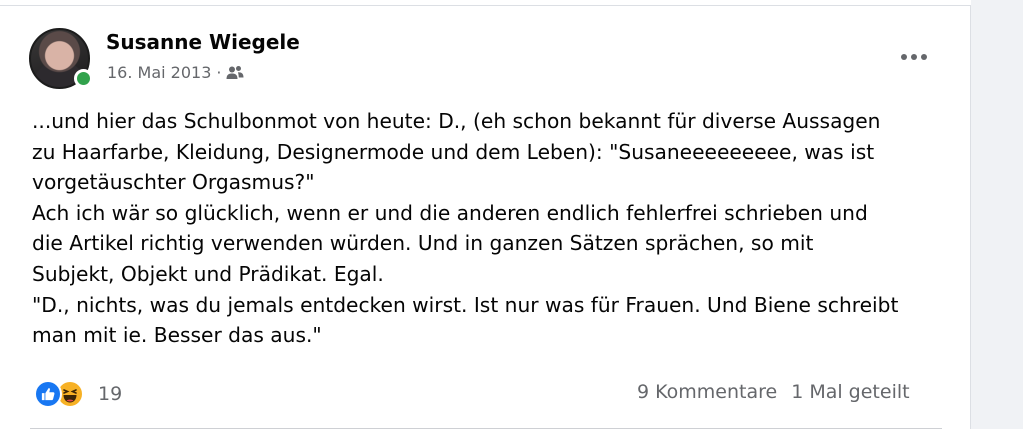  What do you see at coordinates (485, 3) in the screenshot?
I see `divider` at bounding box center [485, 3].